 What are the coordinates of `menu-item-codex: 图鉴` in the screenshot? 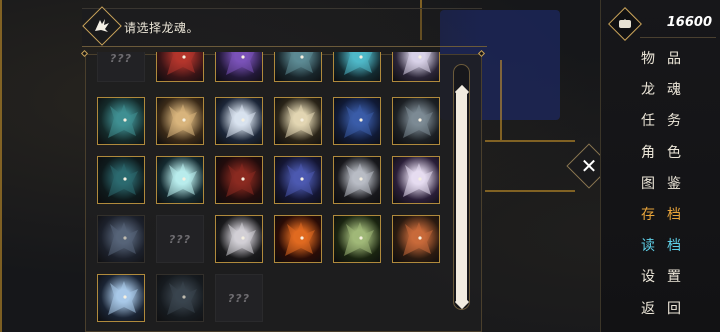 It's located at (661, 183).